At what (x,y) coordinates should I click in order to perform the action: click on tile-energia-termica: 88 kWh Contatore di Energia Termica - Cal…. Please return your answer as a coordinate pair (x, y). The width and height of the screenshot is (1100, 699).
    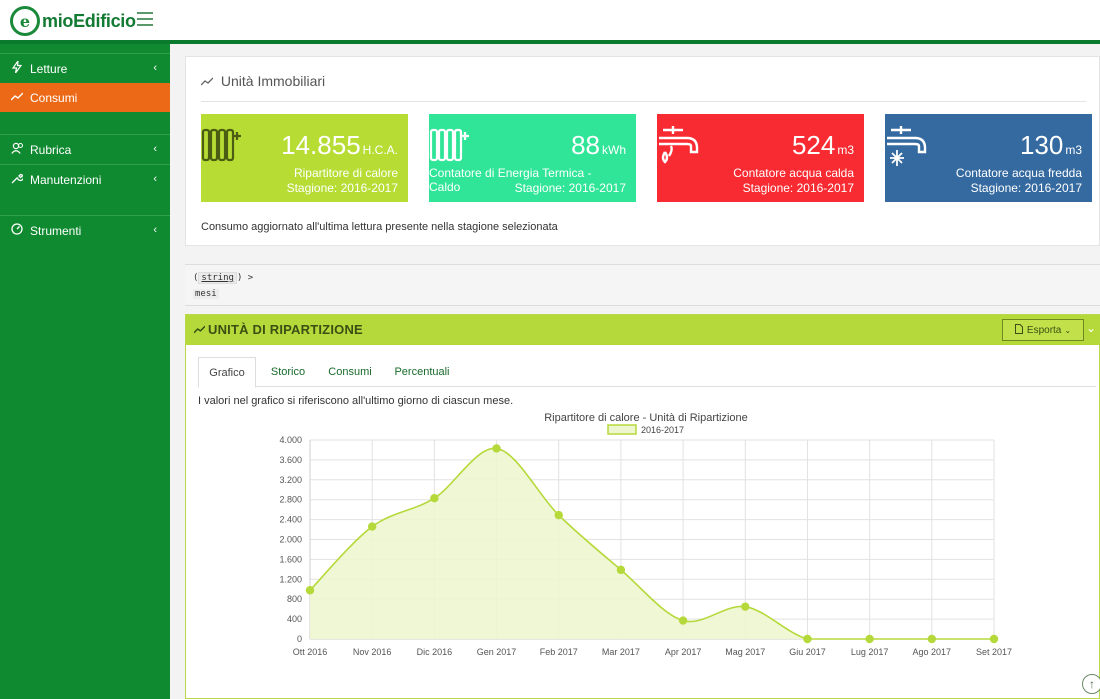
    Looking at the image, I should click on (532, 158).